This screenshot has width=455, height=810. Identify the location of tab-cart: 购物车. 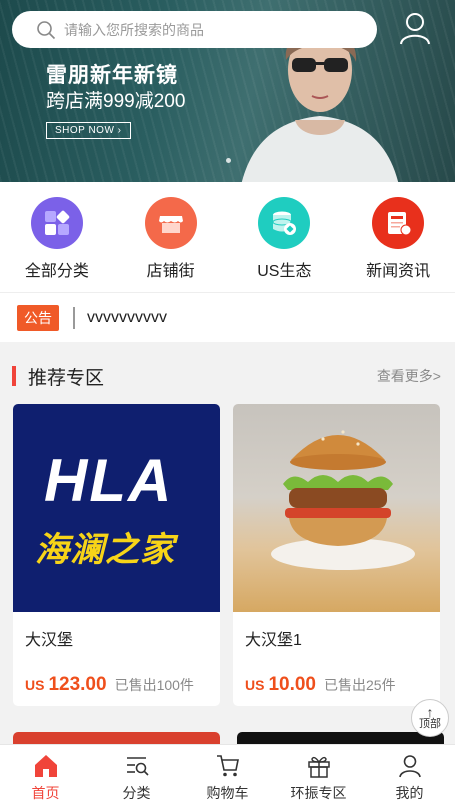
(227, 777).